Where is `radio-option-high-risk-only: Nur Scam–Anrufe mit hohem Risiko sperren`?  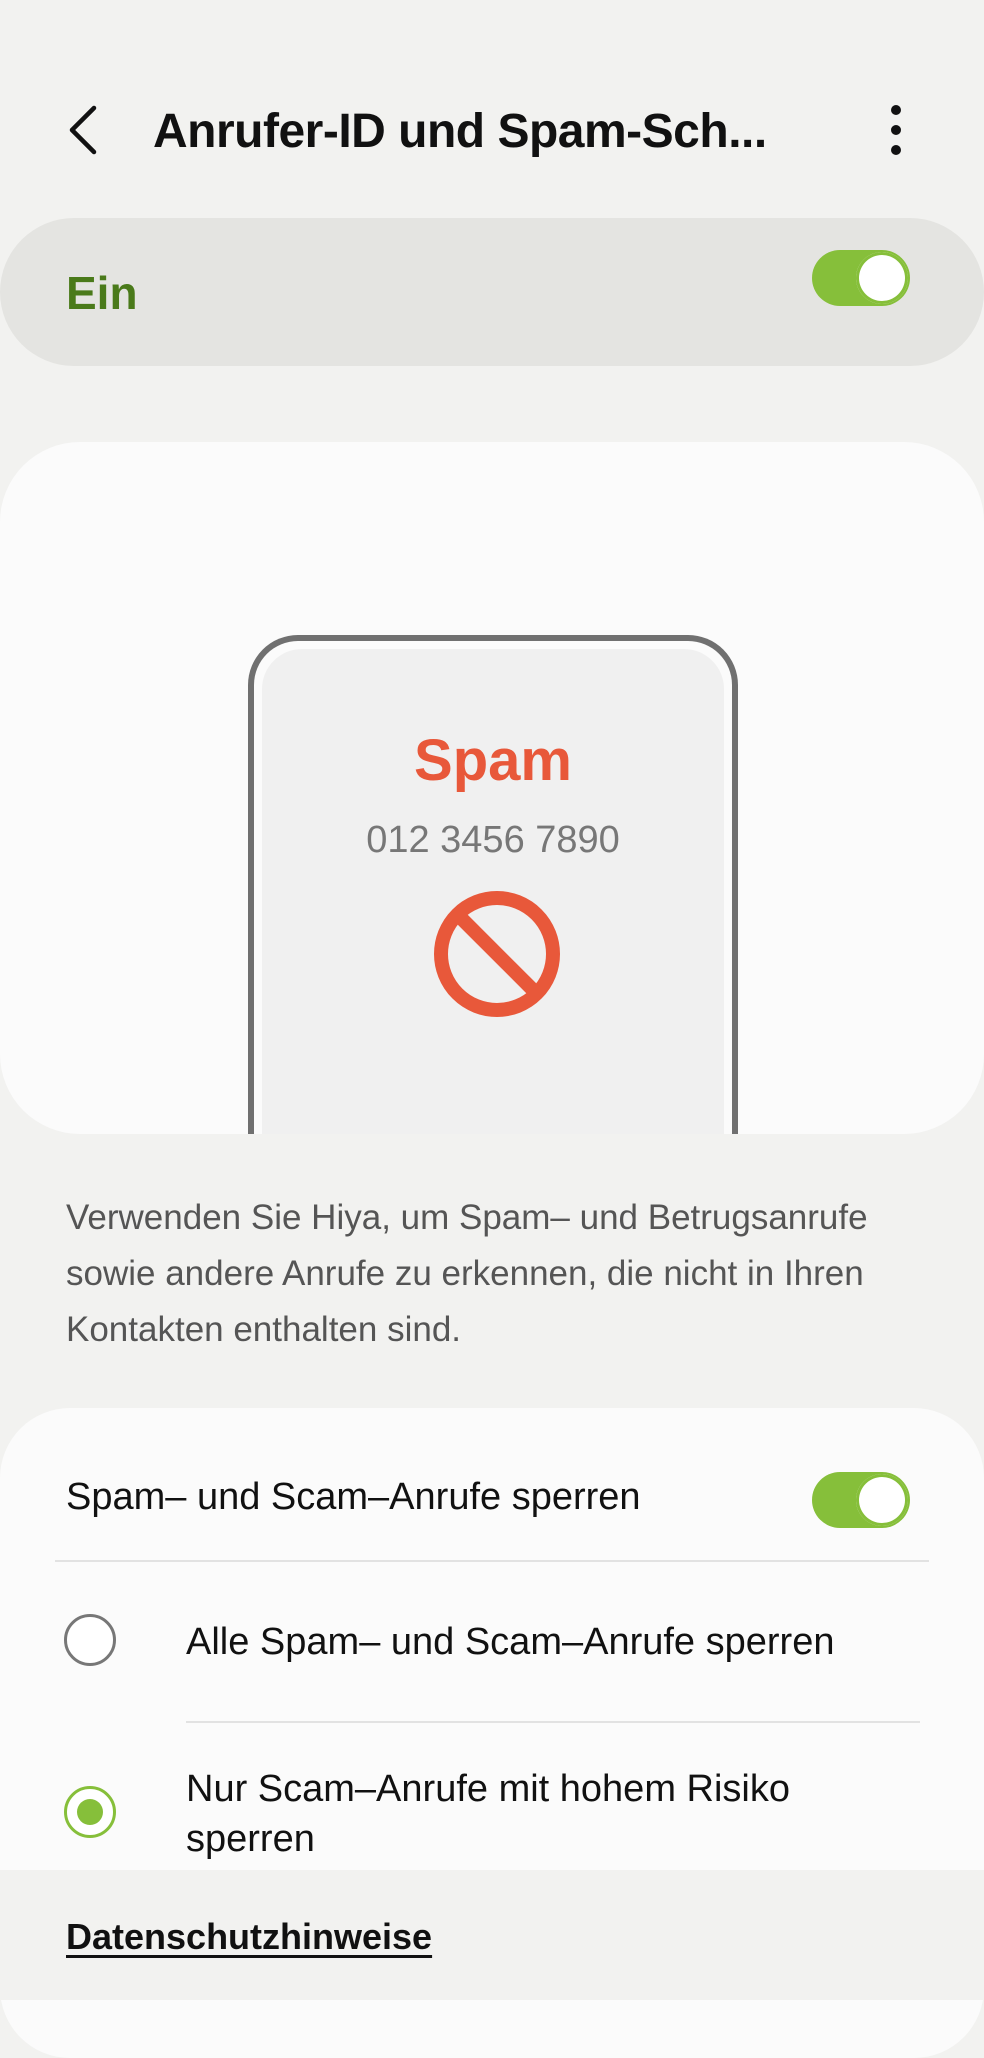 radio-option-high-risk-only: Nur Scam–Anrufe mit hohem Risiko sperren is located at coordinates (492, 1814).